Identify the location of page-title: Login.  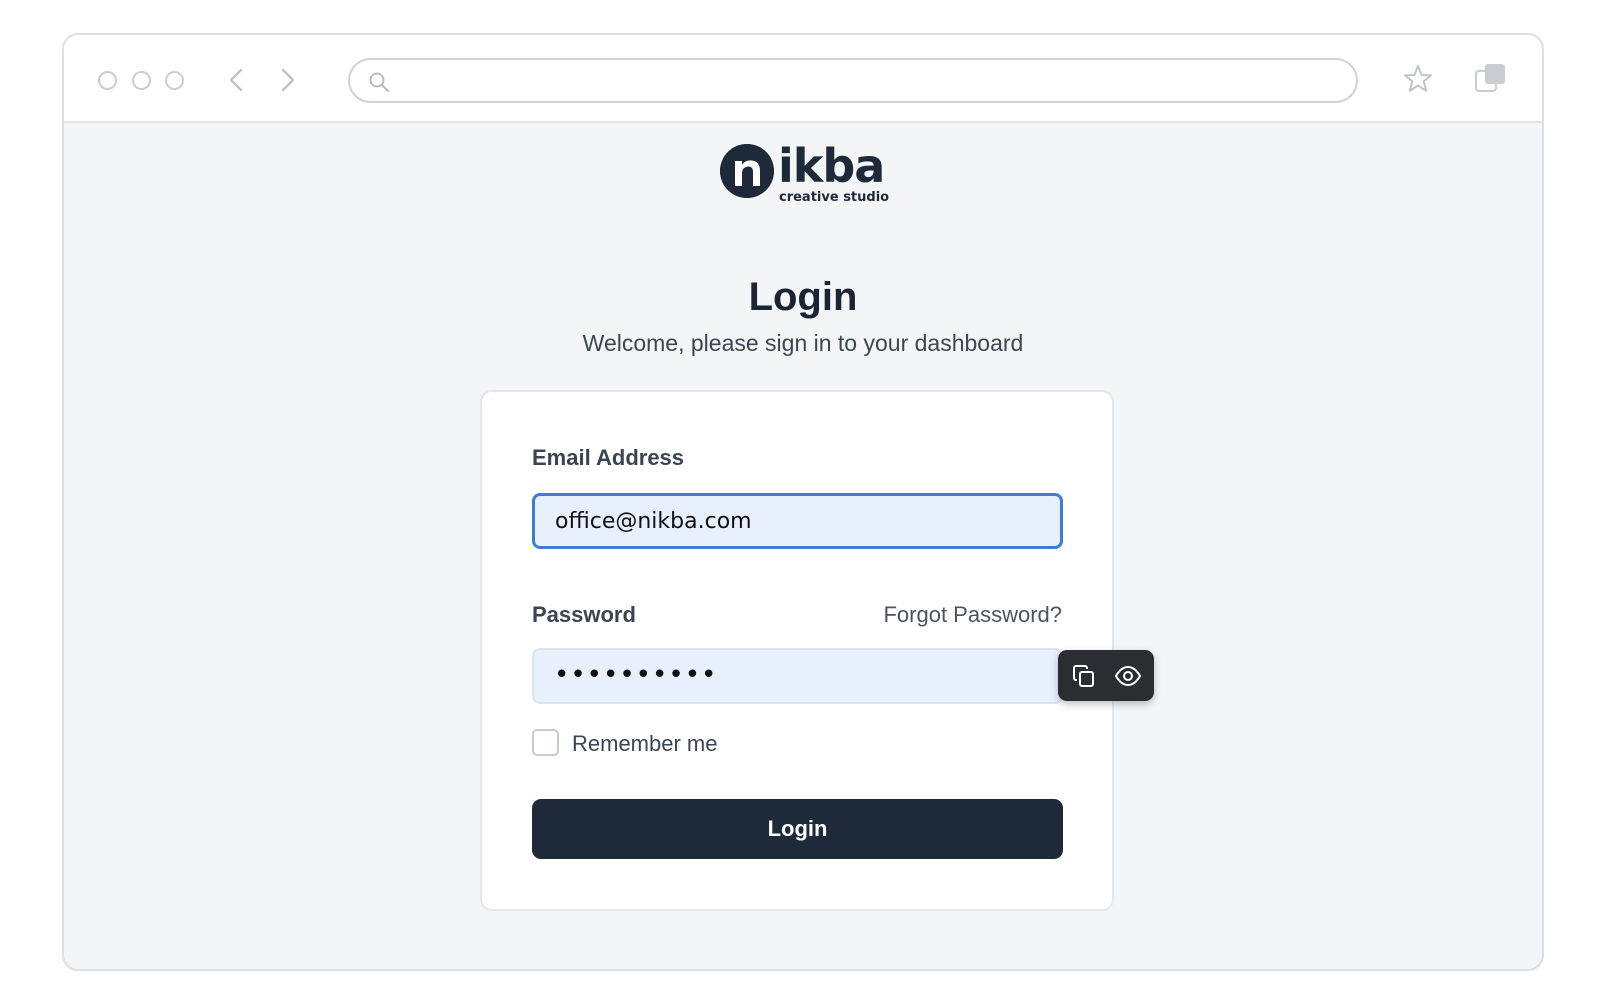
(803, 297).